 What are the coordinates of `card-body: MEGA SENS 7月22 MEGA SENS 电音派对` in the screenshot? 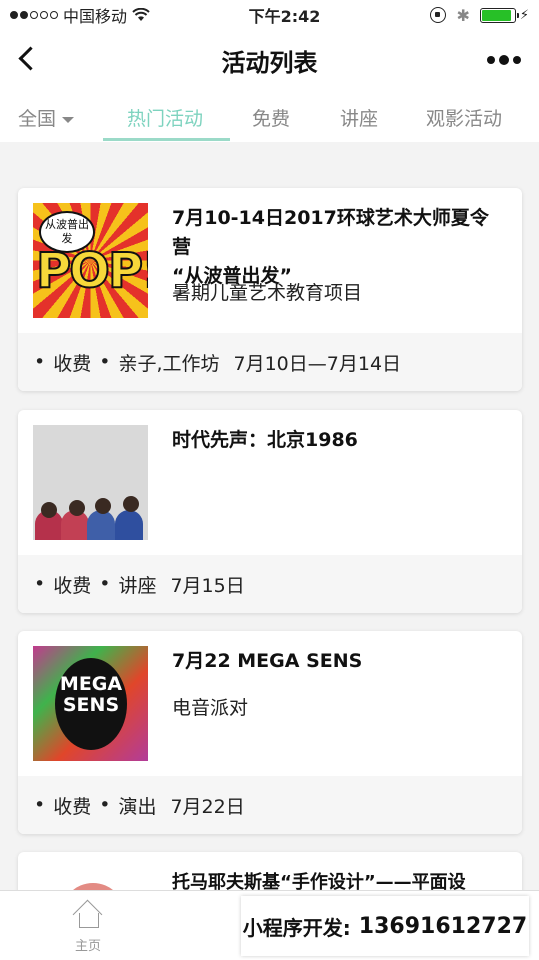 It's located at (270, 703).